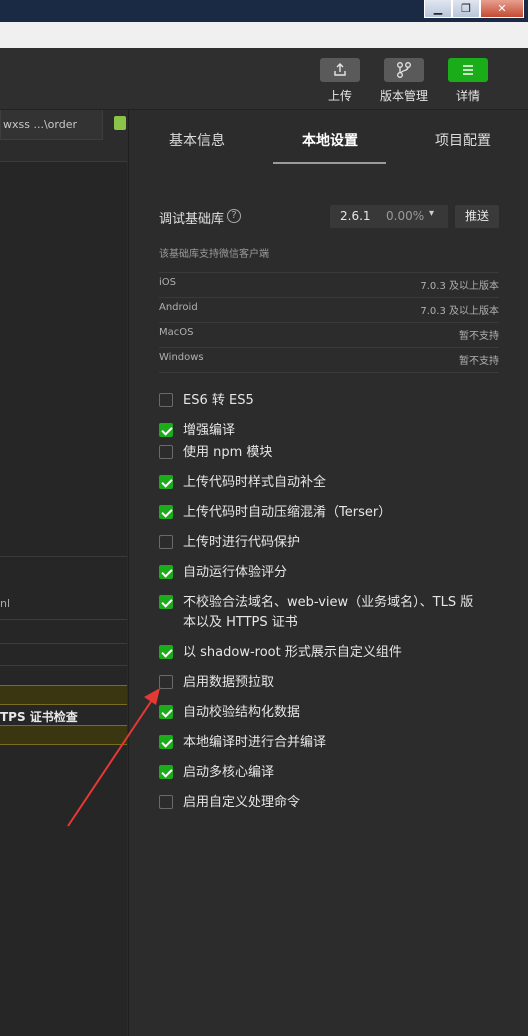 The image size is (528, 1036). Describe the element at coordinates (329, 284) in the screenshot. I see `support-row: iOS 7.0.3 及以上版本` at that location.